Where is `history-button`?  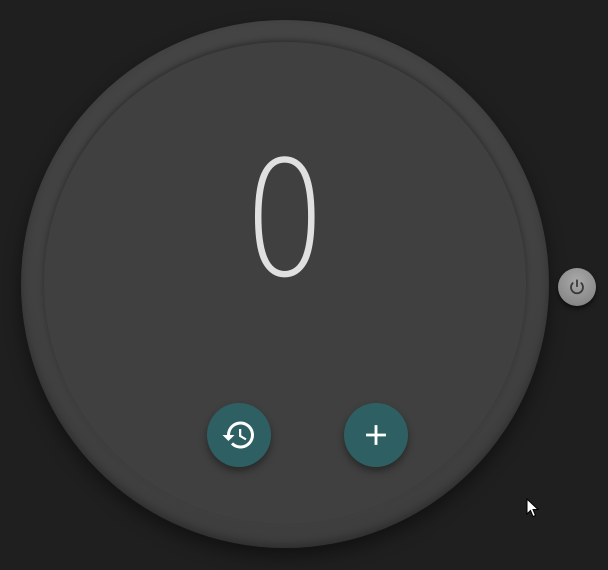 history-button is located at coordinates (239, 435).